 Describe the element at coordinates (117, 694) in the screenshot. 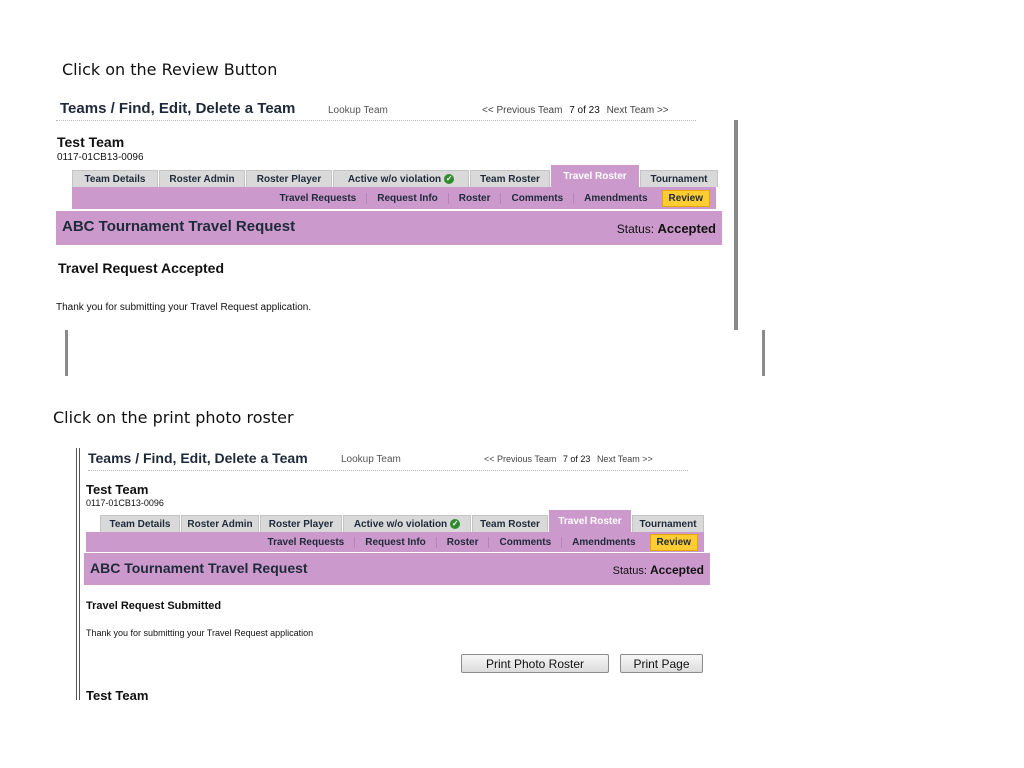

I see `footer-team-name: Test Team` at that location.